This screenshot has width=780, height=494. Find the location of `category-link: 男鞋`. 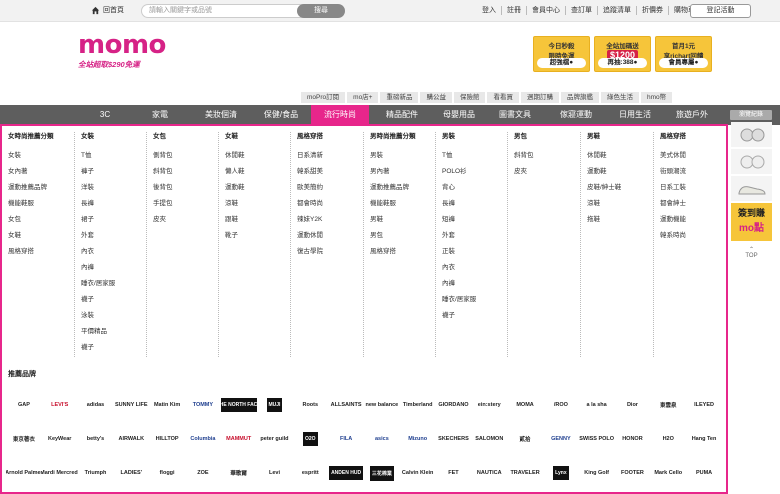

category-link: 男鞋 is located at coordinates (398, 223).